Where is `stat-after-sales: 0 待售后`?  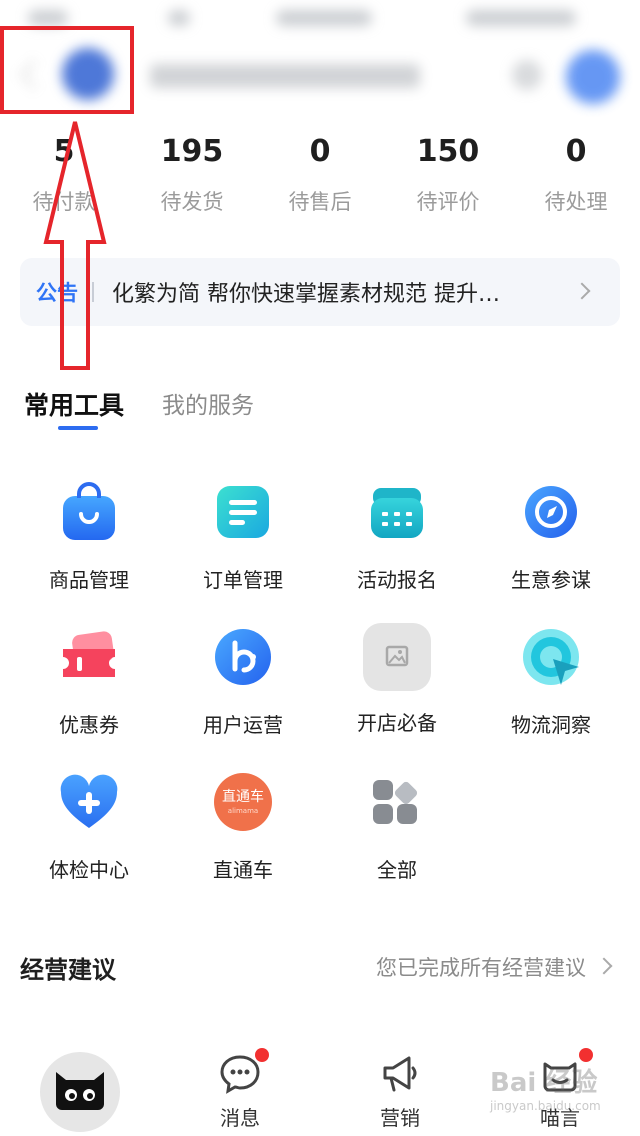
stat-after-sales: 0 待售后 is located at coordinates (320, 180).